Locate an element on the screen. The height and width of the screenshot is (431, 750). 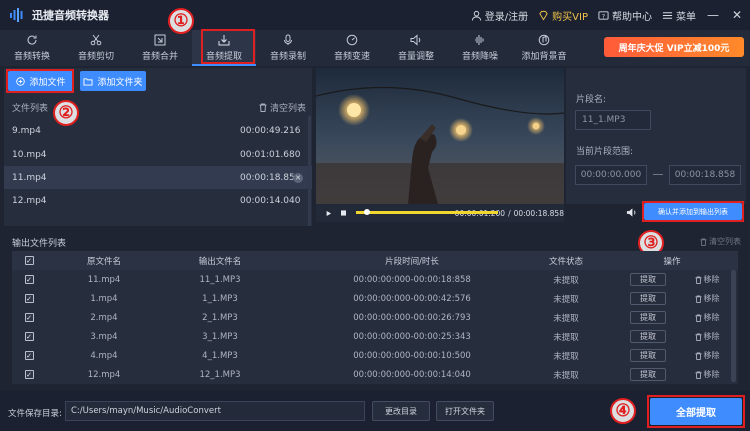
file-name: 11.mp4 is located at coordinates (29, 177).